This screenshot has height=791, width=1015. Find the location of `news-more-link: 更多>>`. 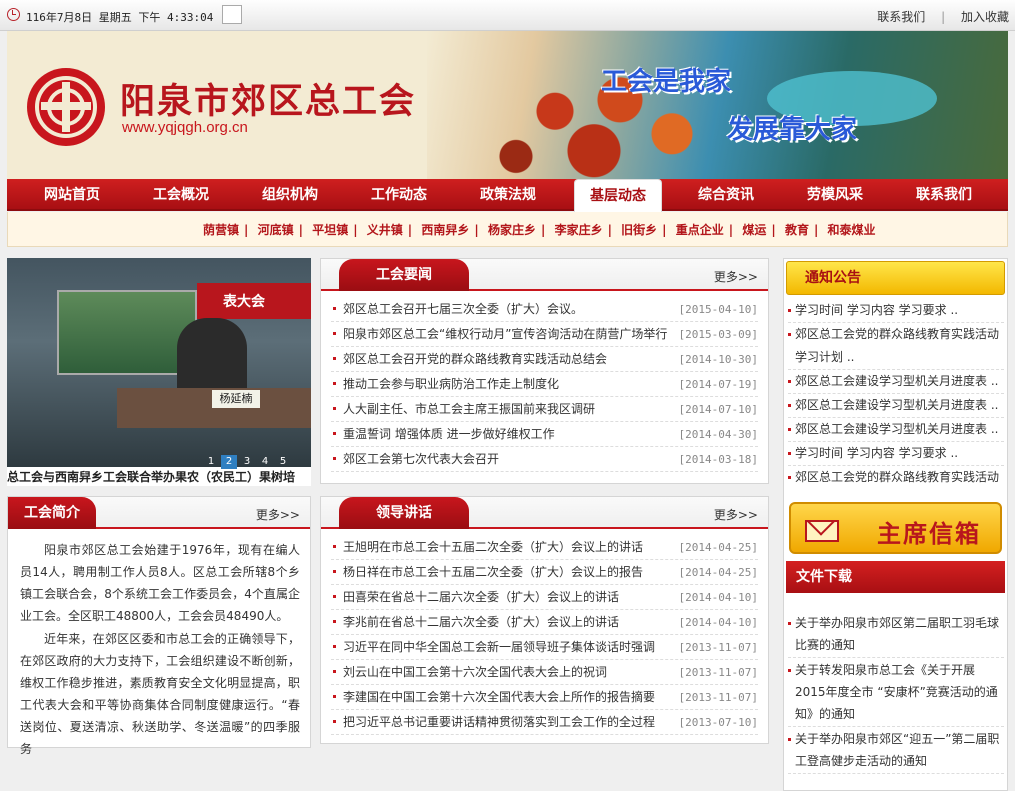

news-more-link: 更多>> is located at coordinates (736, 276).